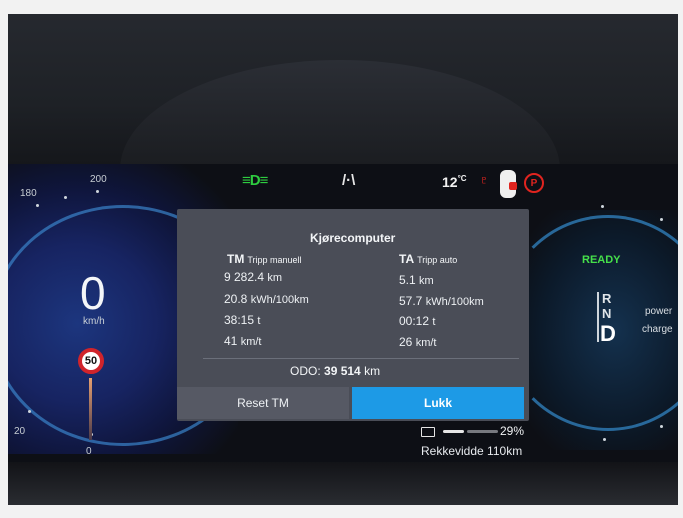  What do you see at coordinates (608, 333) in the screenshot?
I see `gear-d: D` at bounding box center [608, 333].